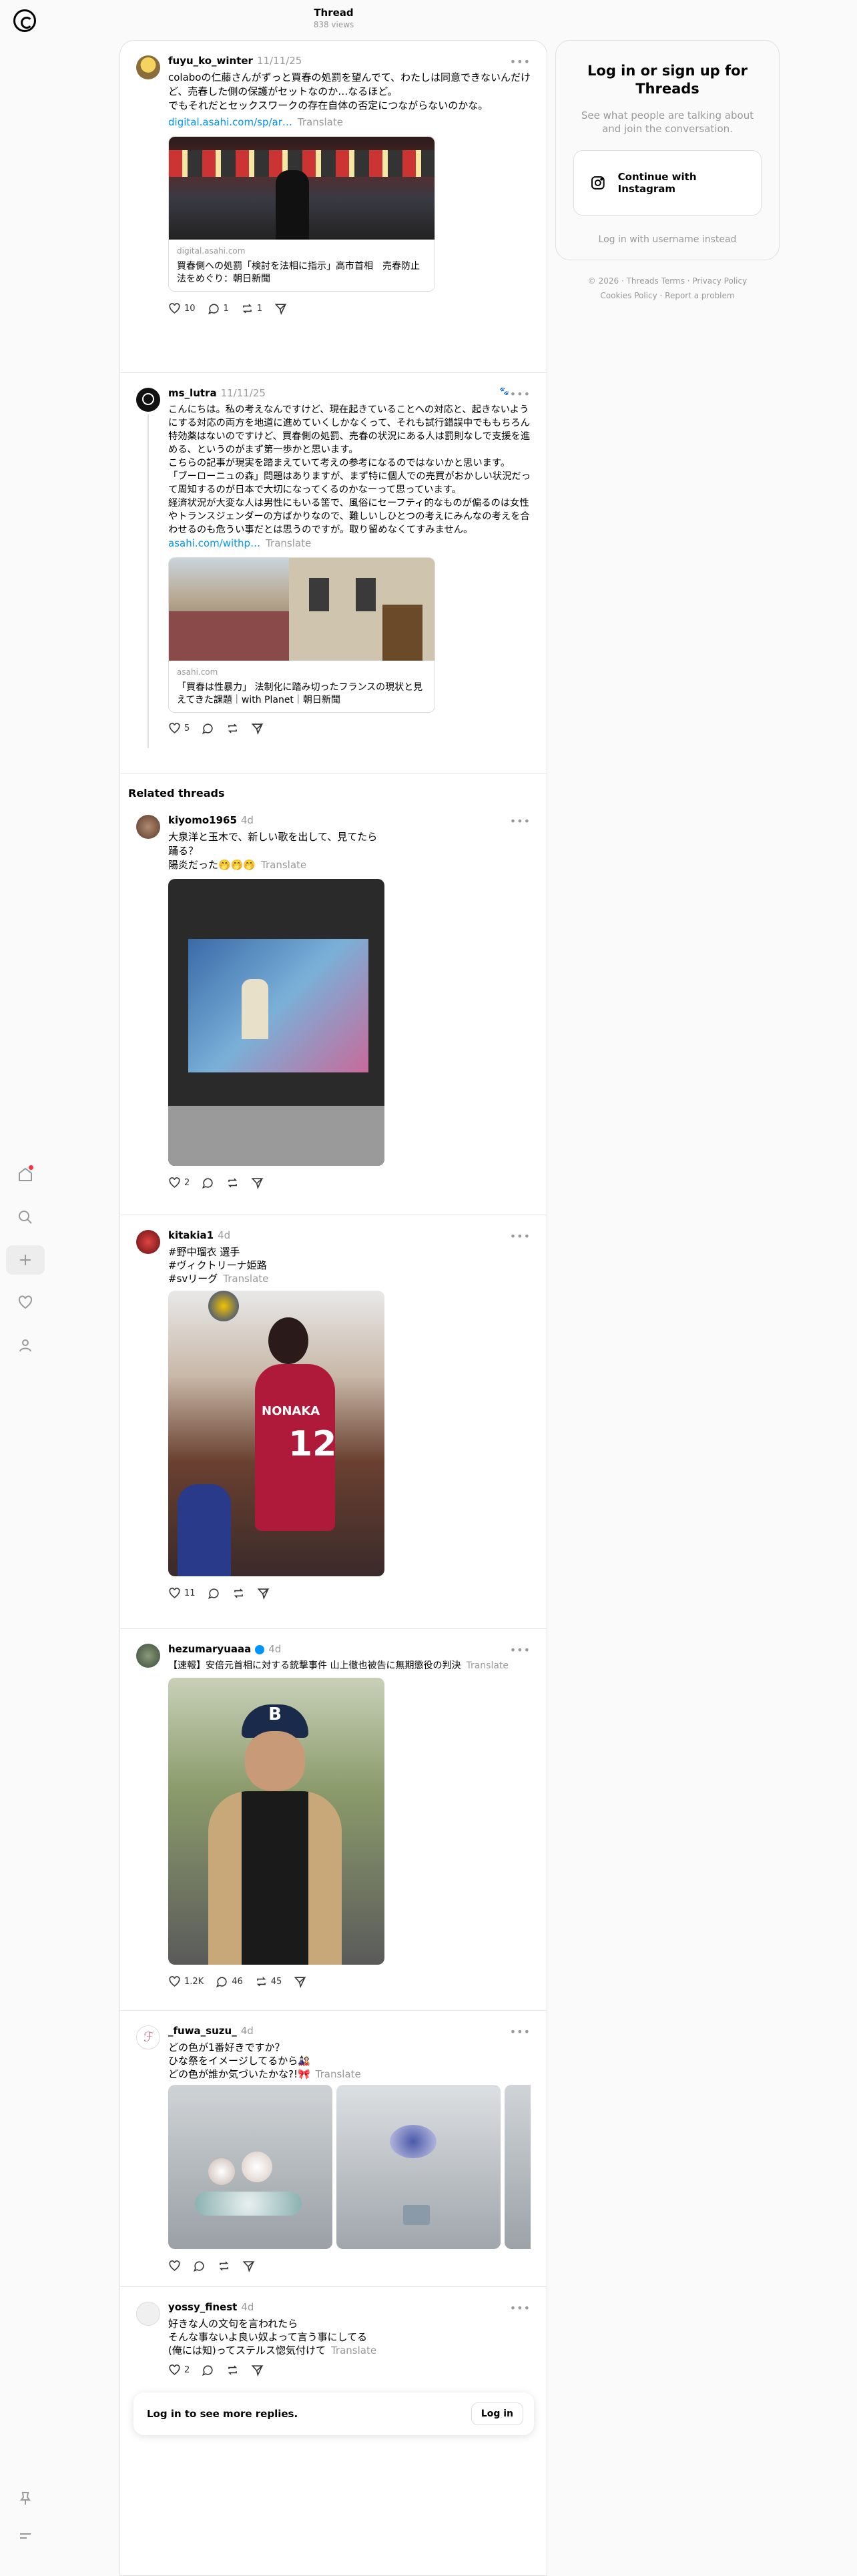 Image resolution: width=857 pixels, height=2576 pixels. I want to click on preview-image, so click(302, 609).